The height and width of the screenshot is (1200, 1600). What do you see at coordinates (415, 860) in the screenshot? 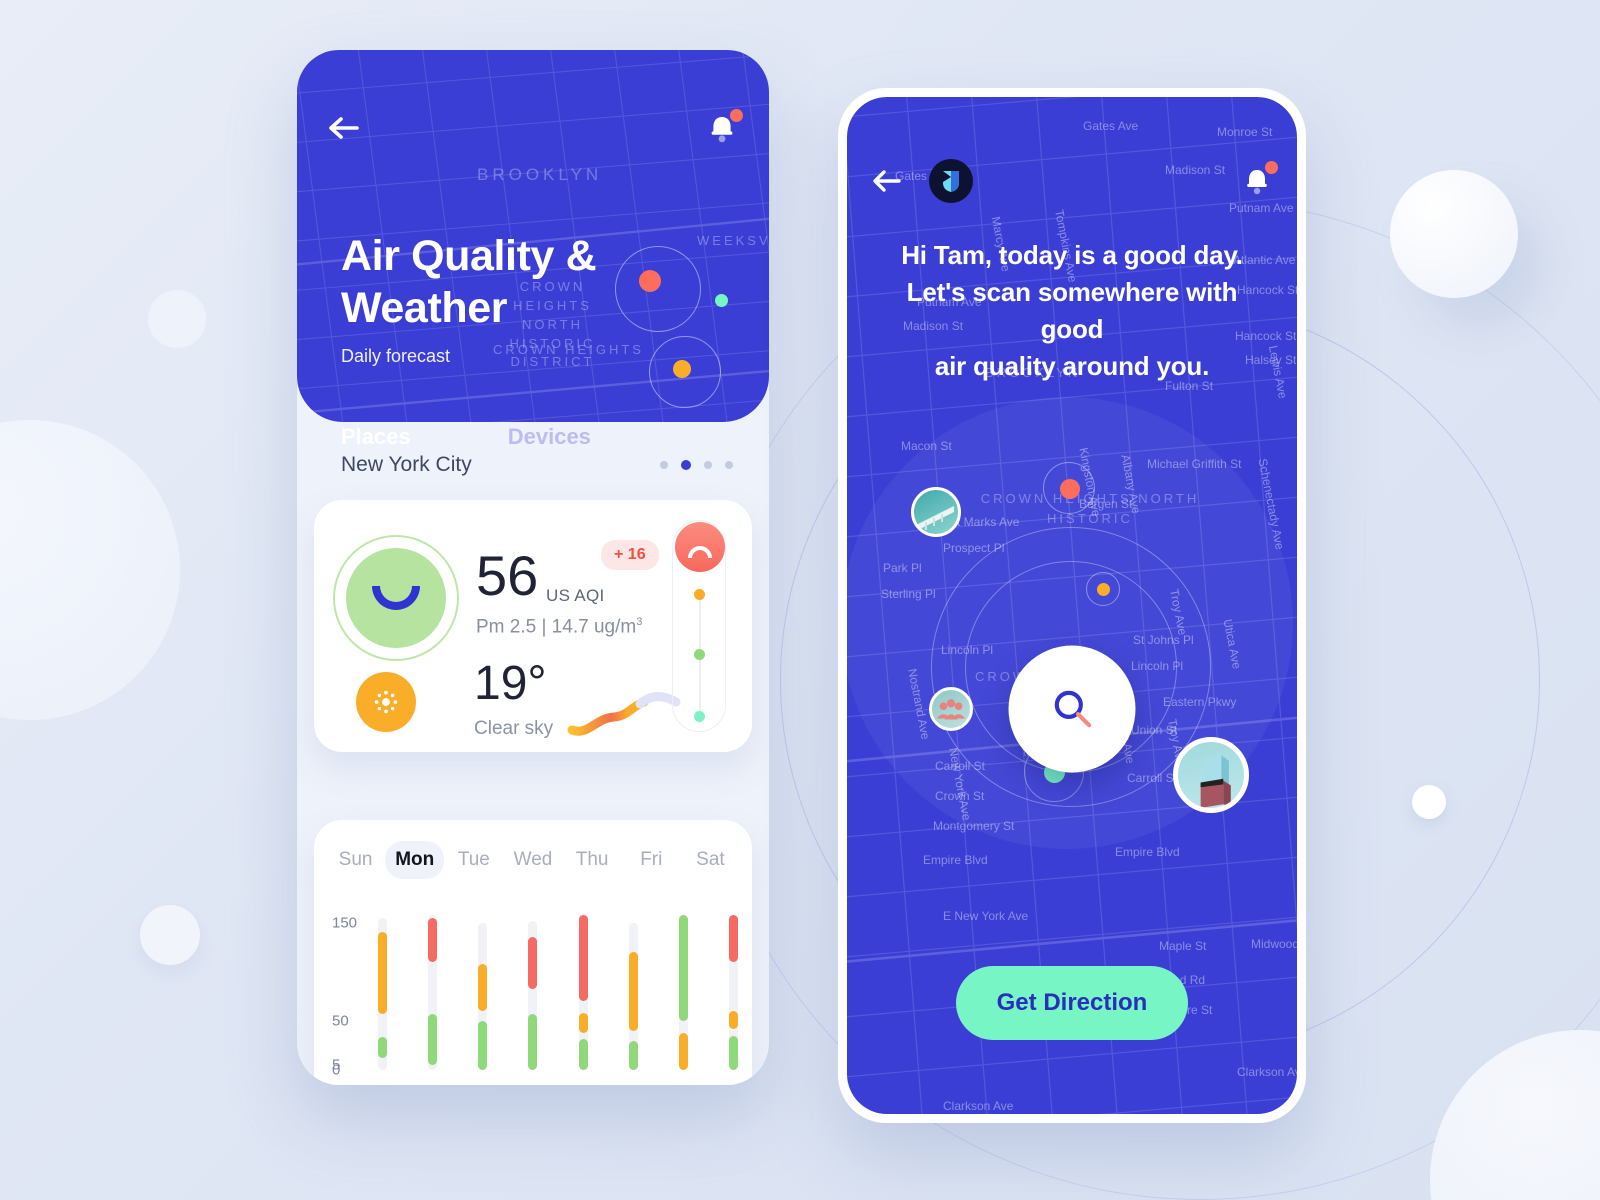
I see `day-tab-mon: Mon` at bounding box center [415, 860].